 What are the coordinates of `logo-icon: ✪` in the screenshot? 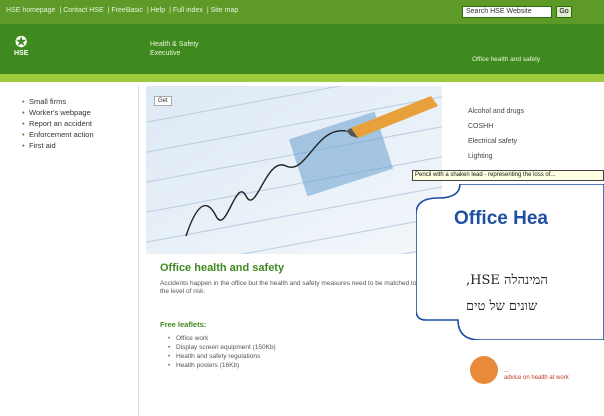 It's located at (21, 42).